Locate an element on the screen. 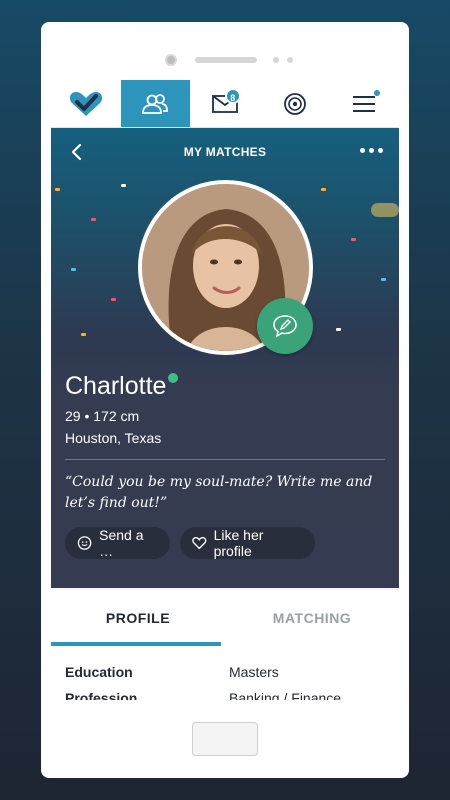  back-arrow-icon is located at coordinates (77, 152).